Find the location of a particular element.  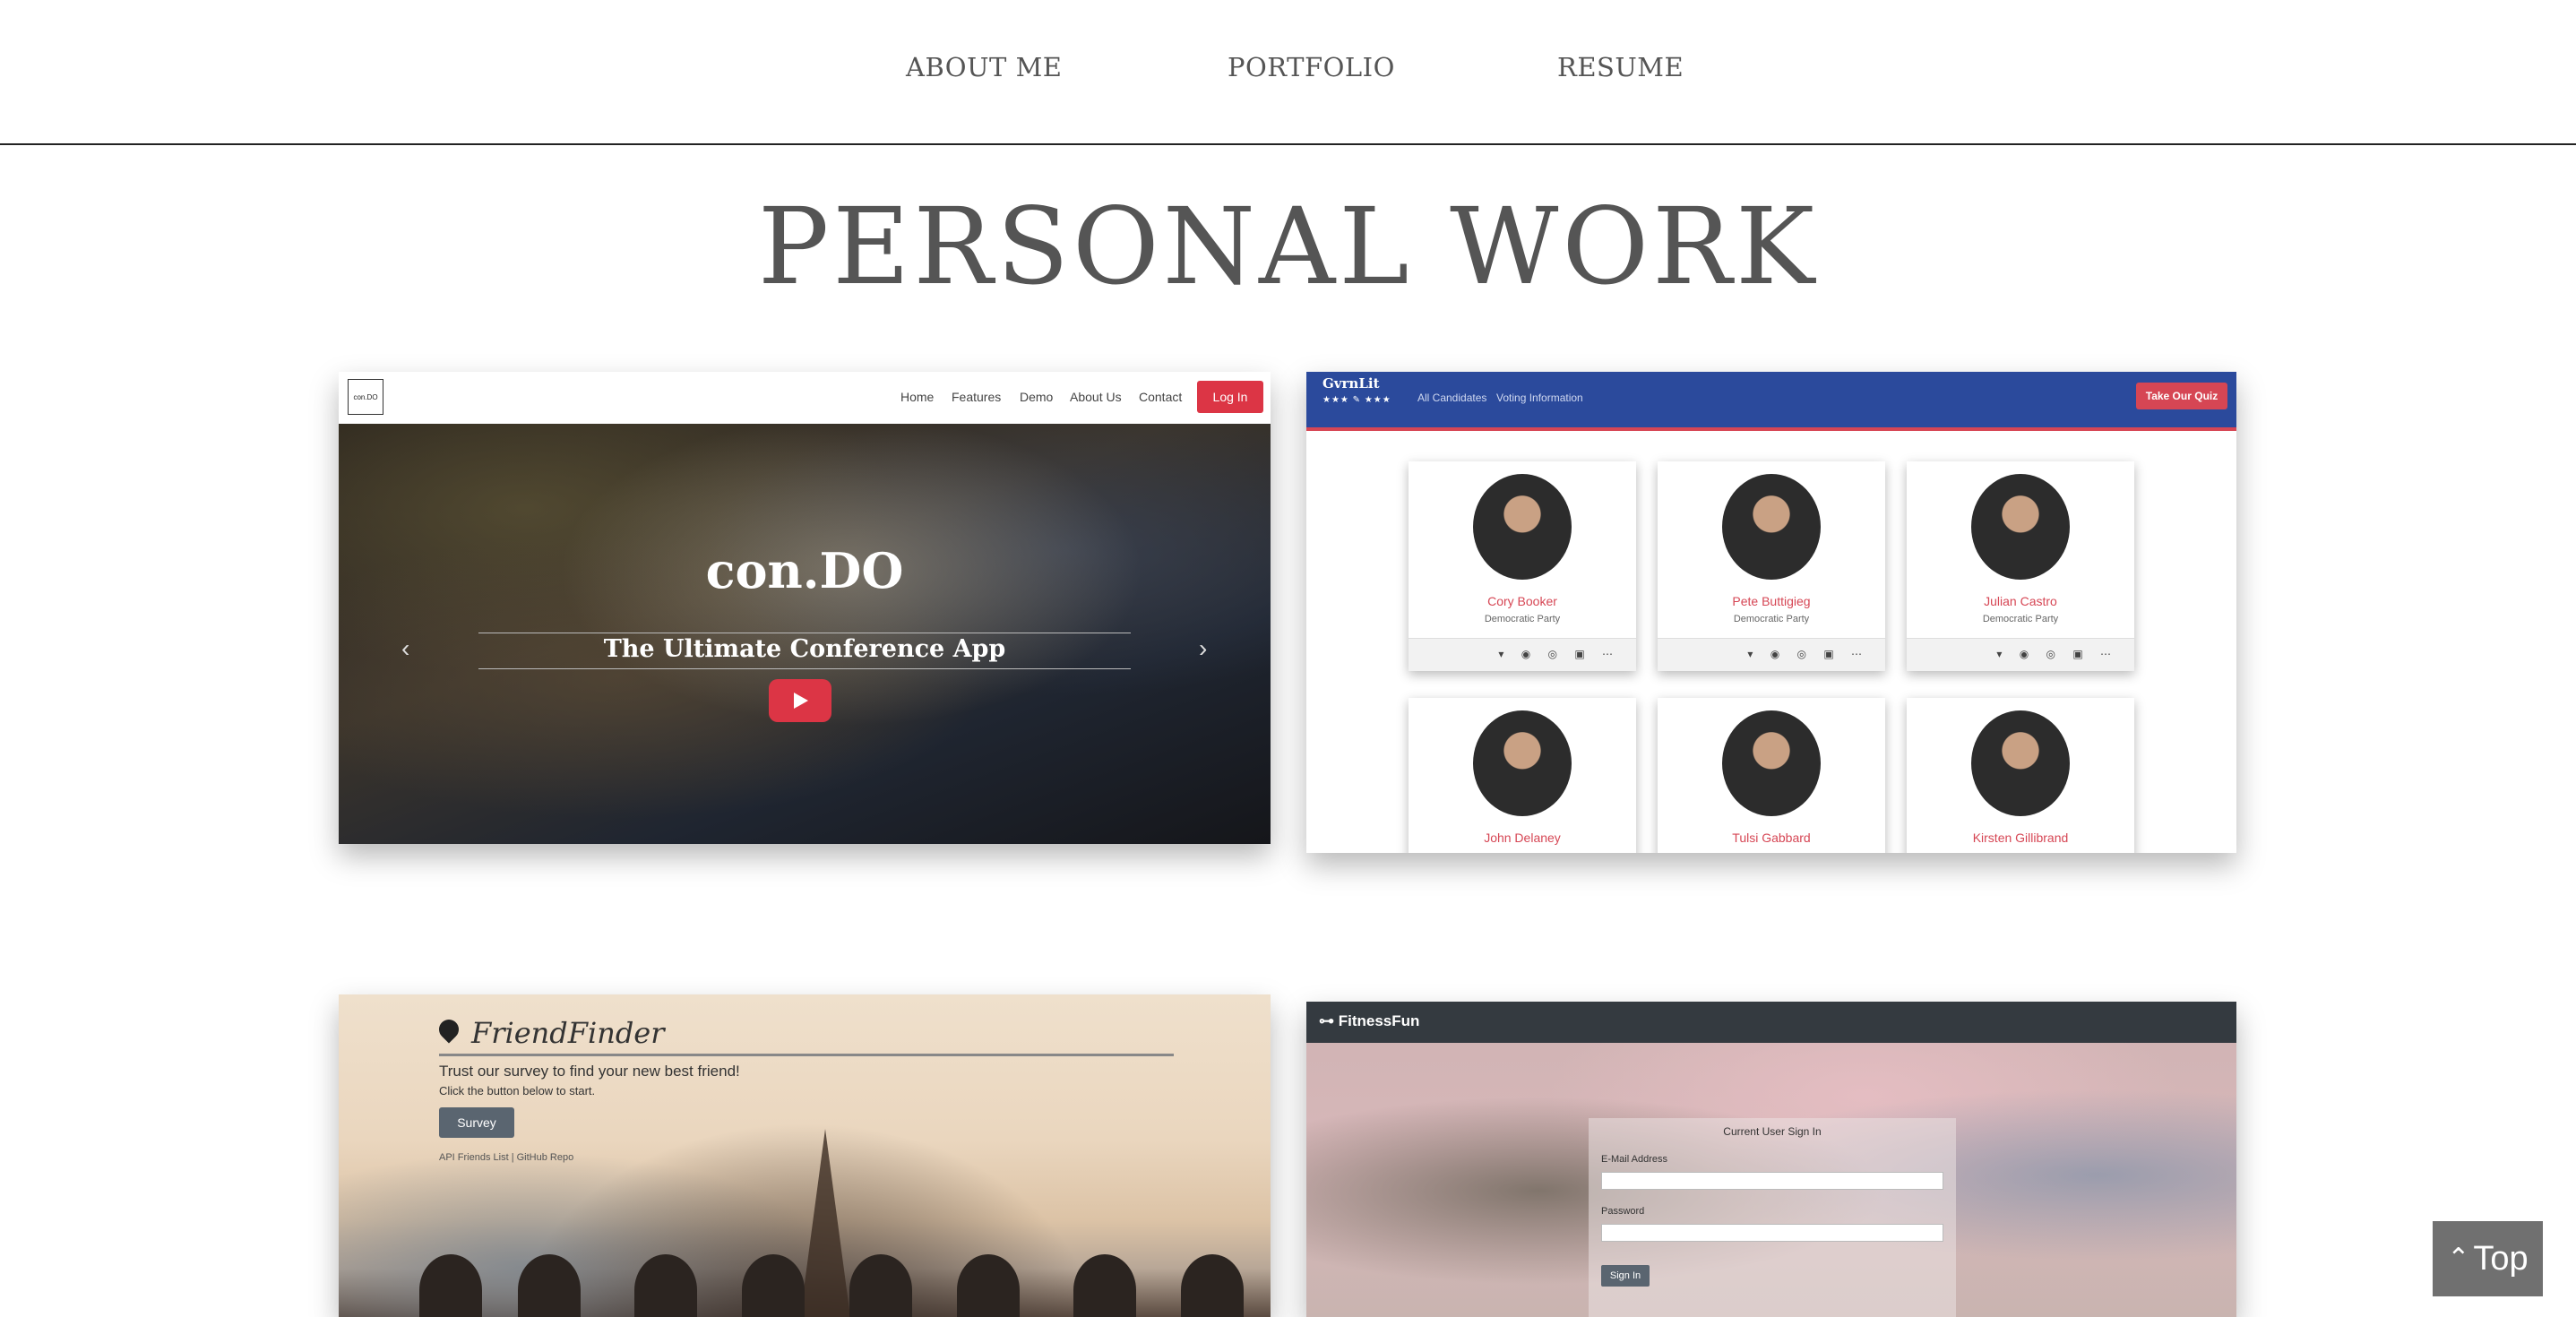

candidate-card: Tulsi Gabbard is located at coordinates (1771, 775).